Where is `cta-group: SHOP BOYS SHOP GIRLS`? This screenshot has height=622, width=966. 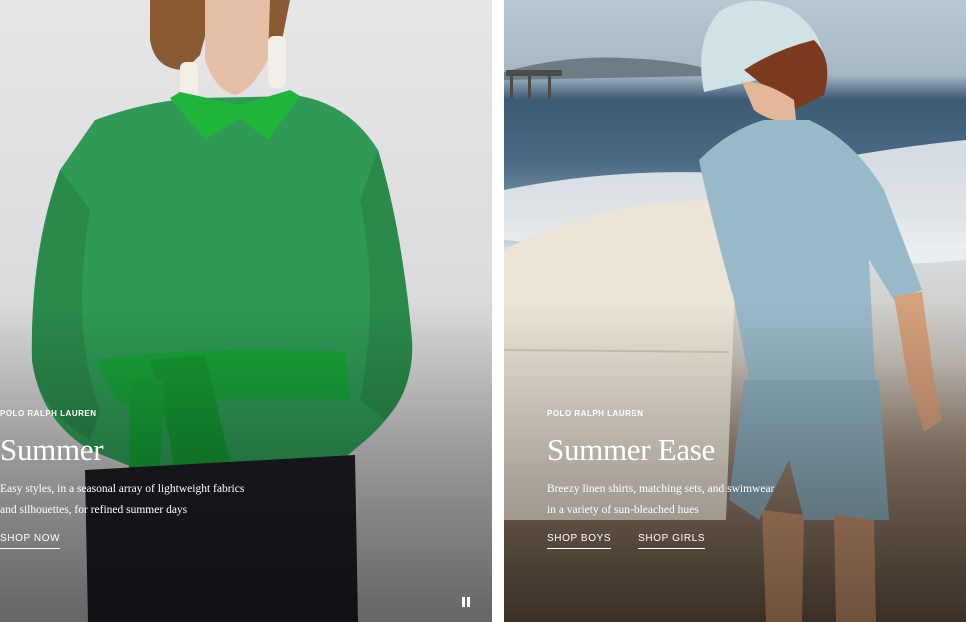 cta-group: SHOP BOYS SHOP GIRLS is located at coordinates (697, 541).